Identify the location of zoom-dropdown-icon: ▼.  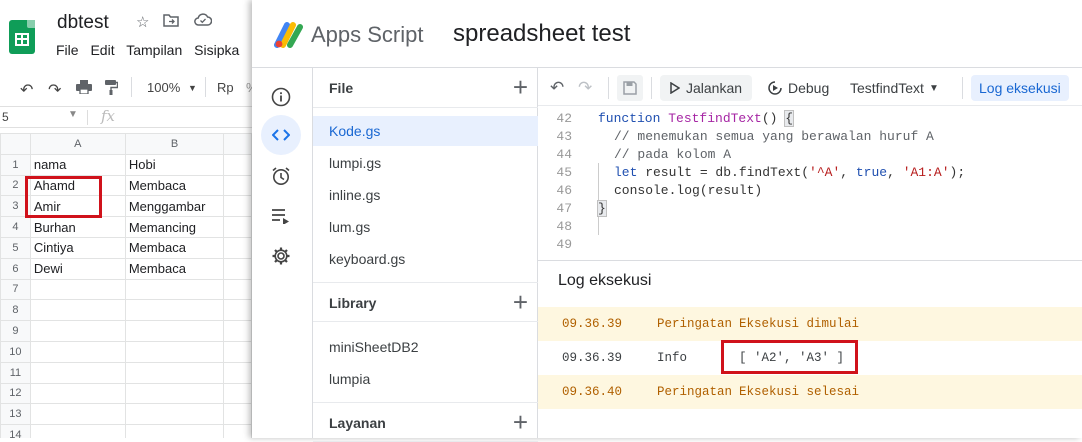
(192, 88).